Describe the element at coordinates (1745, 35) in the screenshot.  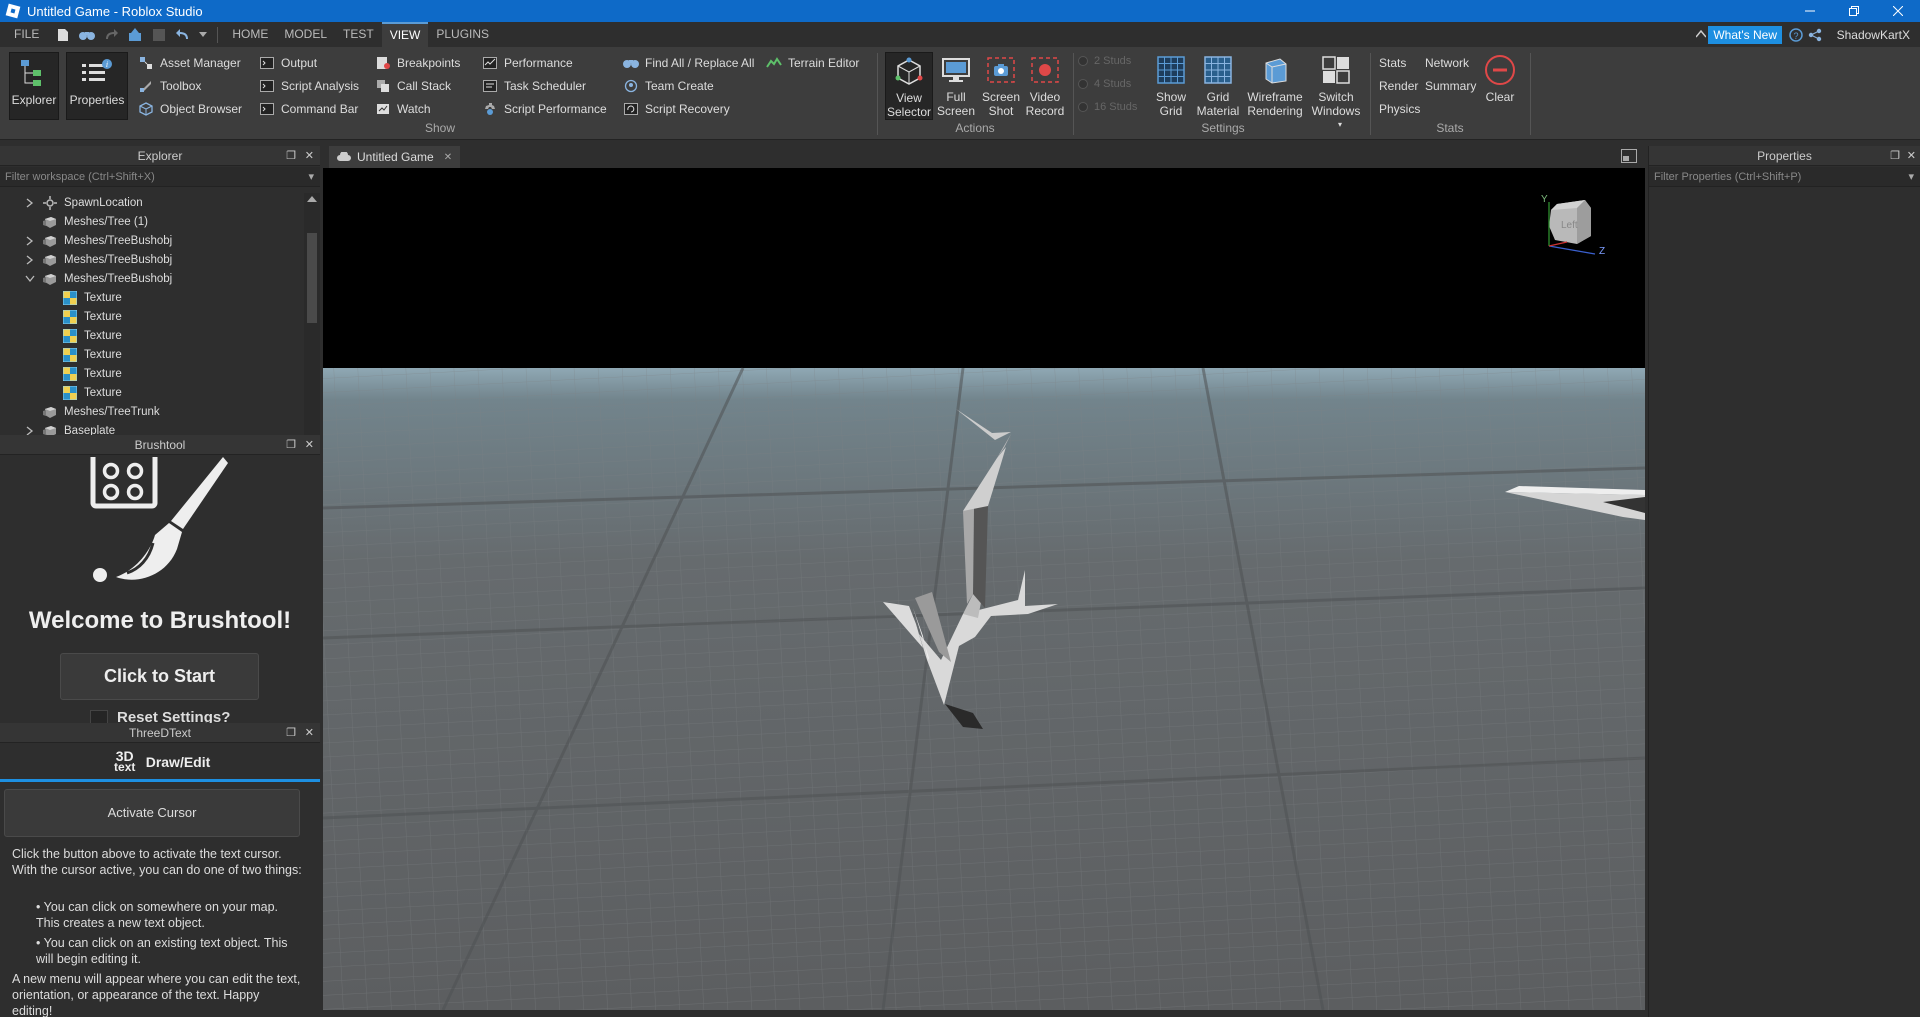
I see `whats-new-button: What's New` at that location.